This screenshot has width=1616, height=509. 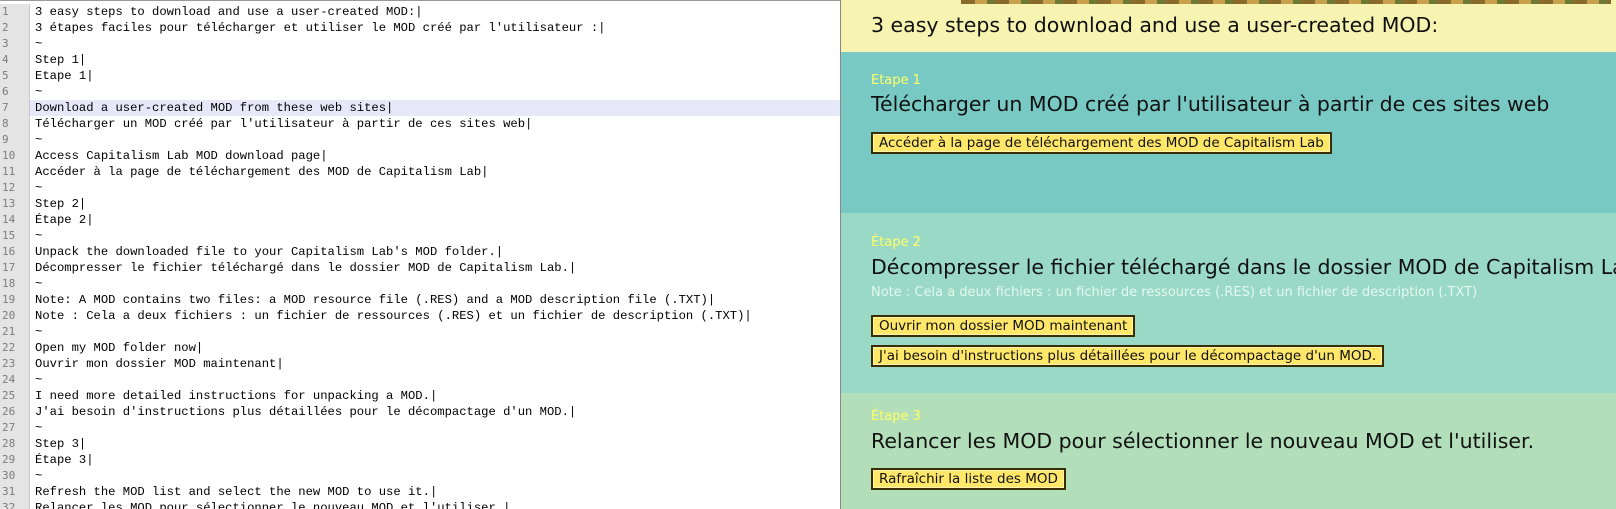 I want to click on editor-line: 12 ~, so click(x=420, y=188).